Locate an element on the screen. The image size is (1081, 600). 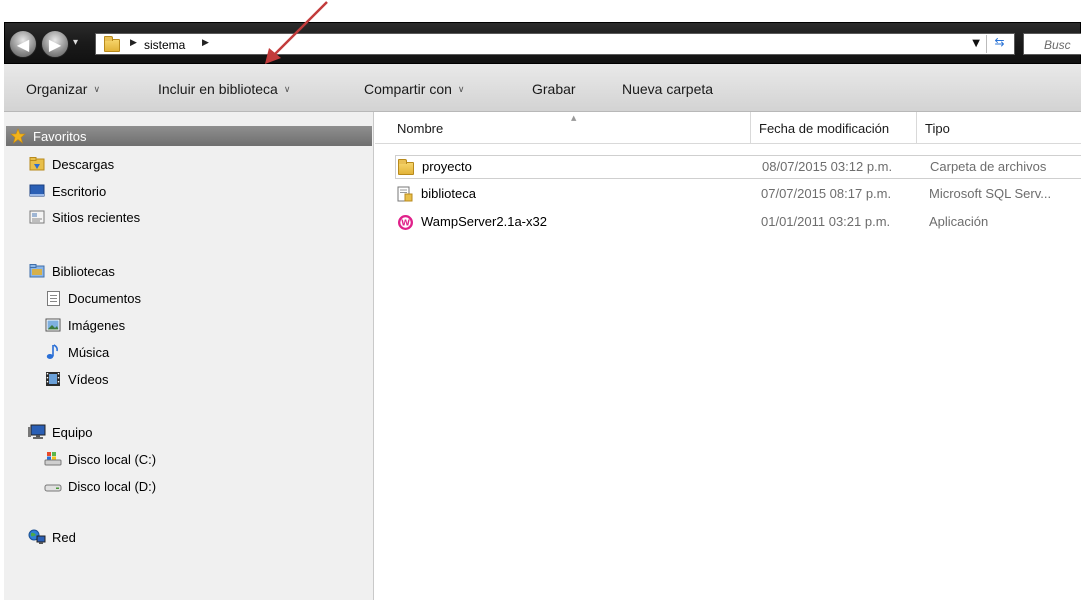
nav-label: Imágenes is located at coordinates (97, 325).